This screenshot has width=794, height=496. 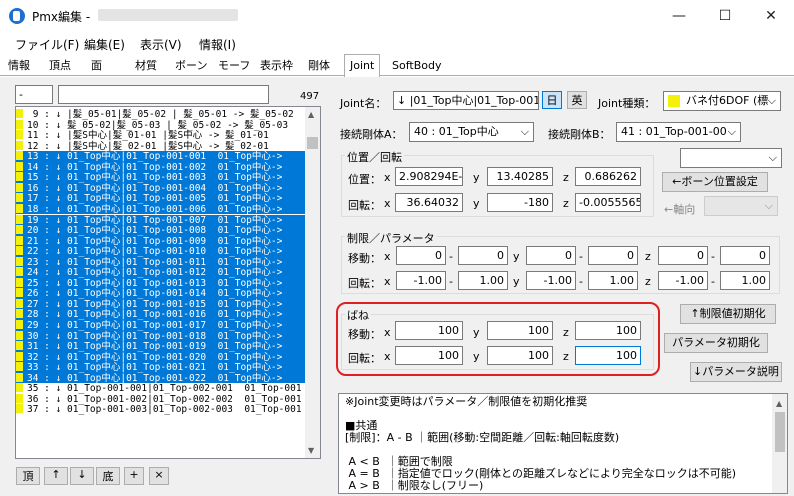 What do you see at coordinates (683, 280) in the screenshot?
I see `limit-rot-z-min: -1.00` at bounding box center [683, 280].